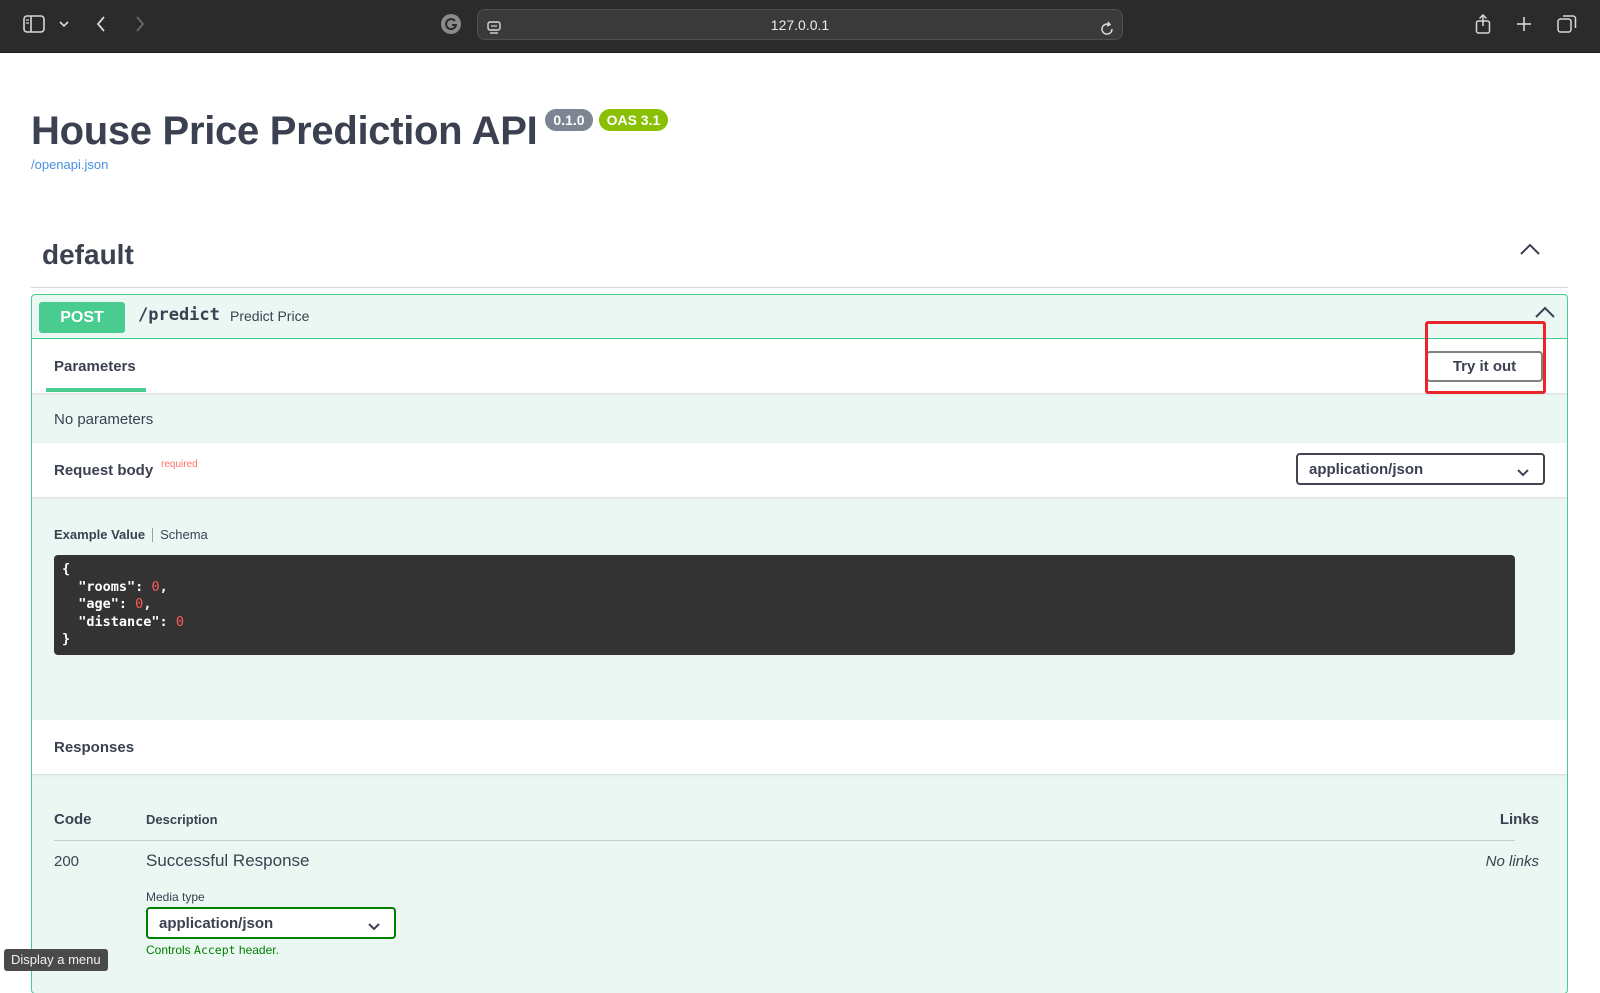 The width and height of the screenshot is (1600, 993). Describe the element at coordinates (69, 164) in the screenshot. I see `openapi-json-link: /openapi.json` at that location.